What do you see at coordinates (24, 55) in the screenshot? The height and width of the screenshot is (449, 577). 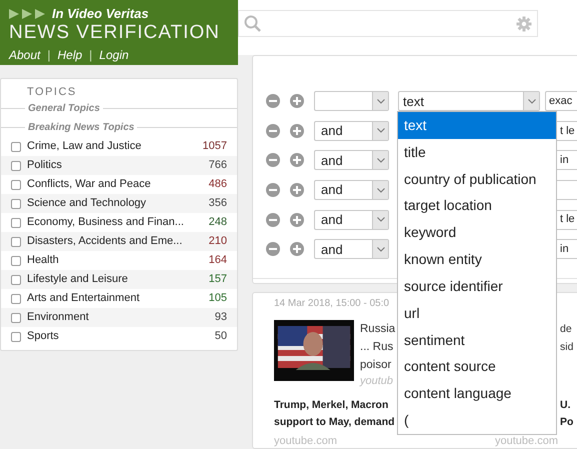 I see `nav-link: About` at bounding box center [24, 55].